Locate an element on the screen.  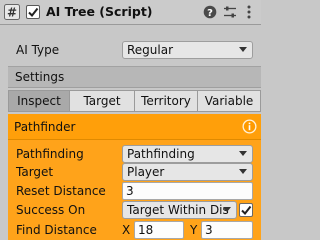
component-title: AI Tree (Script) is located at coordinates (99, 11).